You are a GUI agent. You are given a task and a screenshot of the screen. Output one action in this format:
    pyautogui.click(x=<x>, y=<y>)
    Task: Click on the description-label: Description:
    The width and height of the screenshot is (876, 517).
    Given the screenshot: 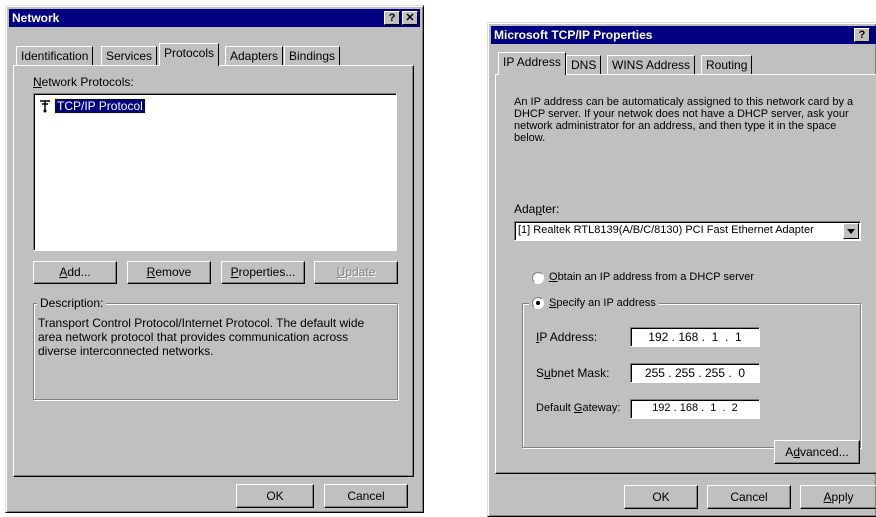 What is the action you would take?
    pyautogui.click(x=72, y=303)
    